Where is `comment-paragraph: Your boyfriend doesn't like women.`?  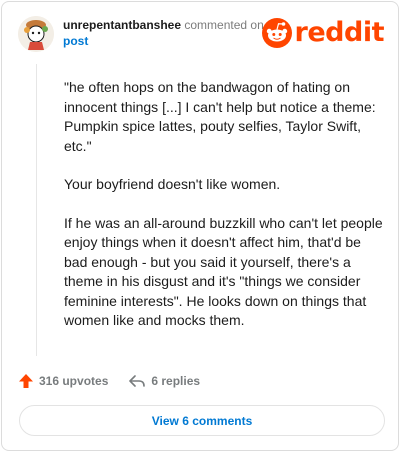
comment-paragraph: Your boyfriend doesn't like women. is located at coordinates (172, 184).